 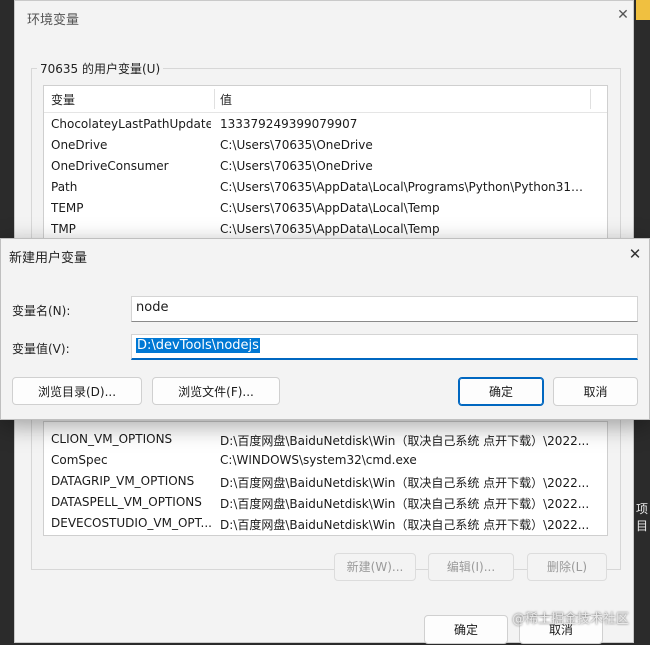 What do you see at coordinates (198, 345) in the screenshot?
I see `variable-value-selection: D:\devTools\nodejs` at bounding box center [198, 345].